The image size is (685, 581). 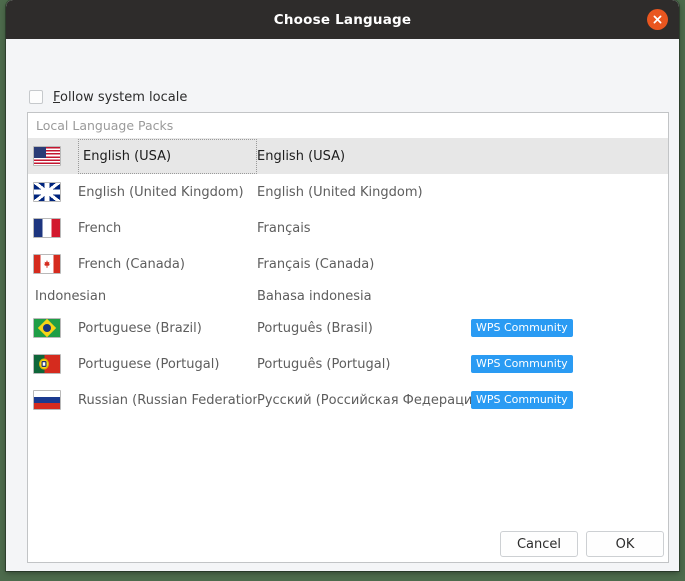 What do you see at coordinates (284, 228) in the screenshot?
I see `language-native-name: Français` at bounding box center [284, 228].